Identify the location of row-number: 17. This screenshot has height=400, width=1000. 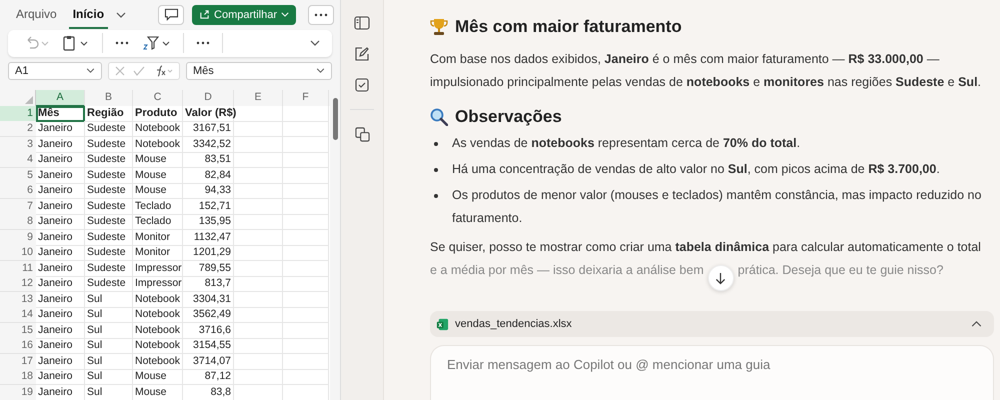
(18, 362).